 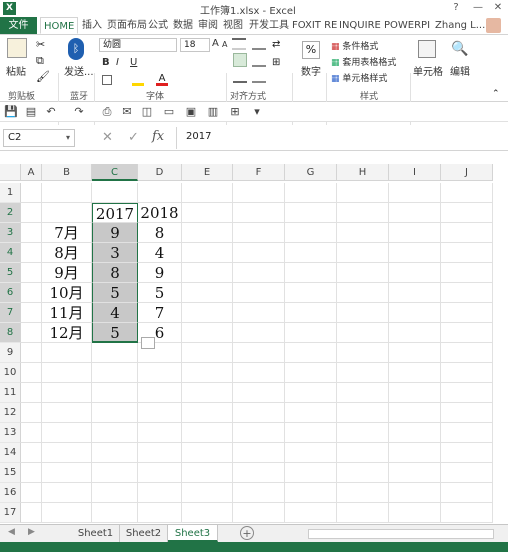 What do you see at coordinates (127, 112) in the screenshot?
I see `email-icon: ✉` at bounding box center [127, 112].